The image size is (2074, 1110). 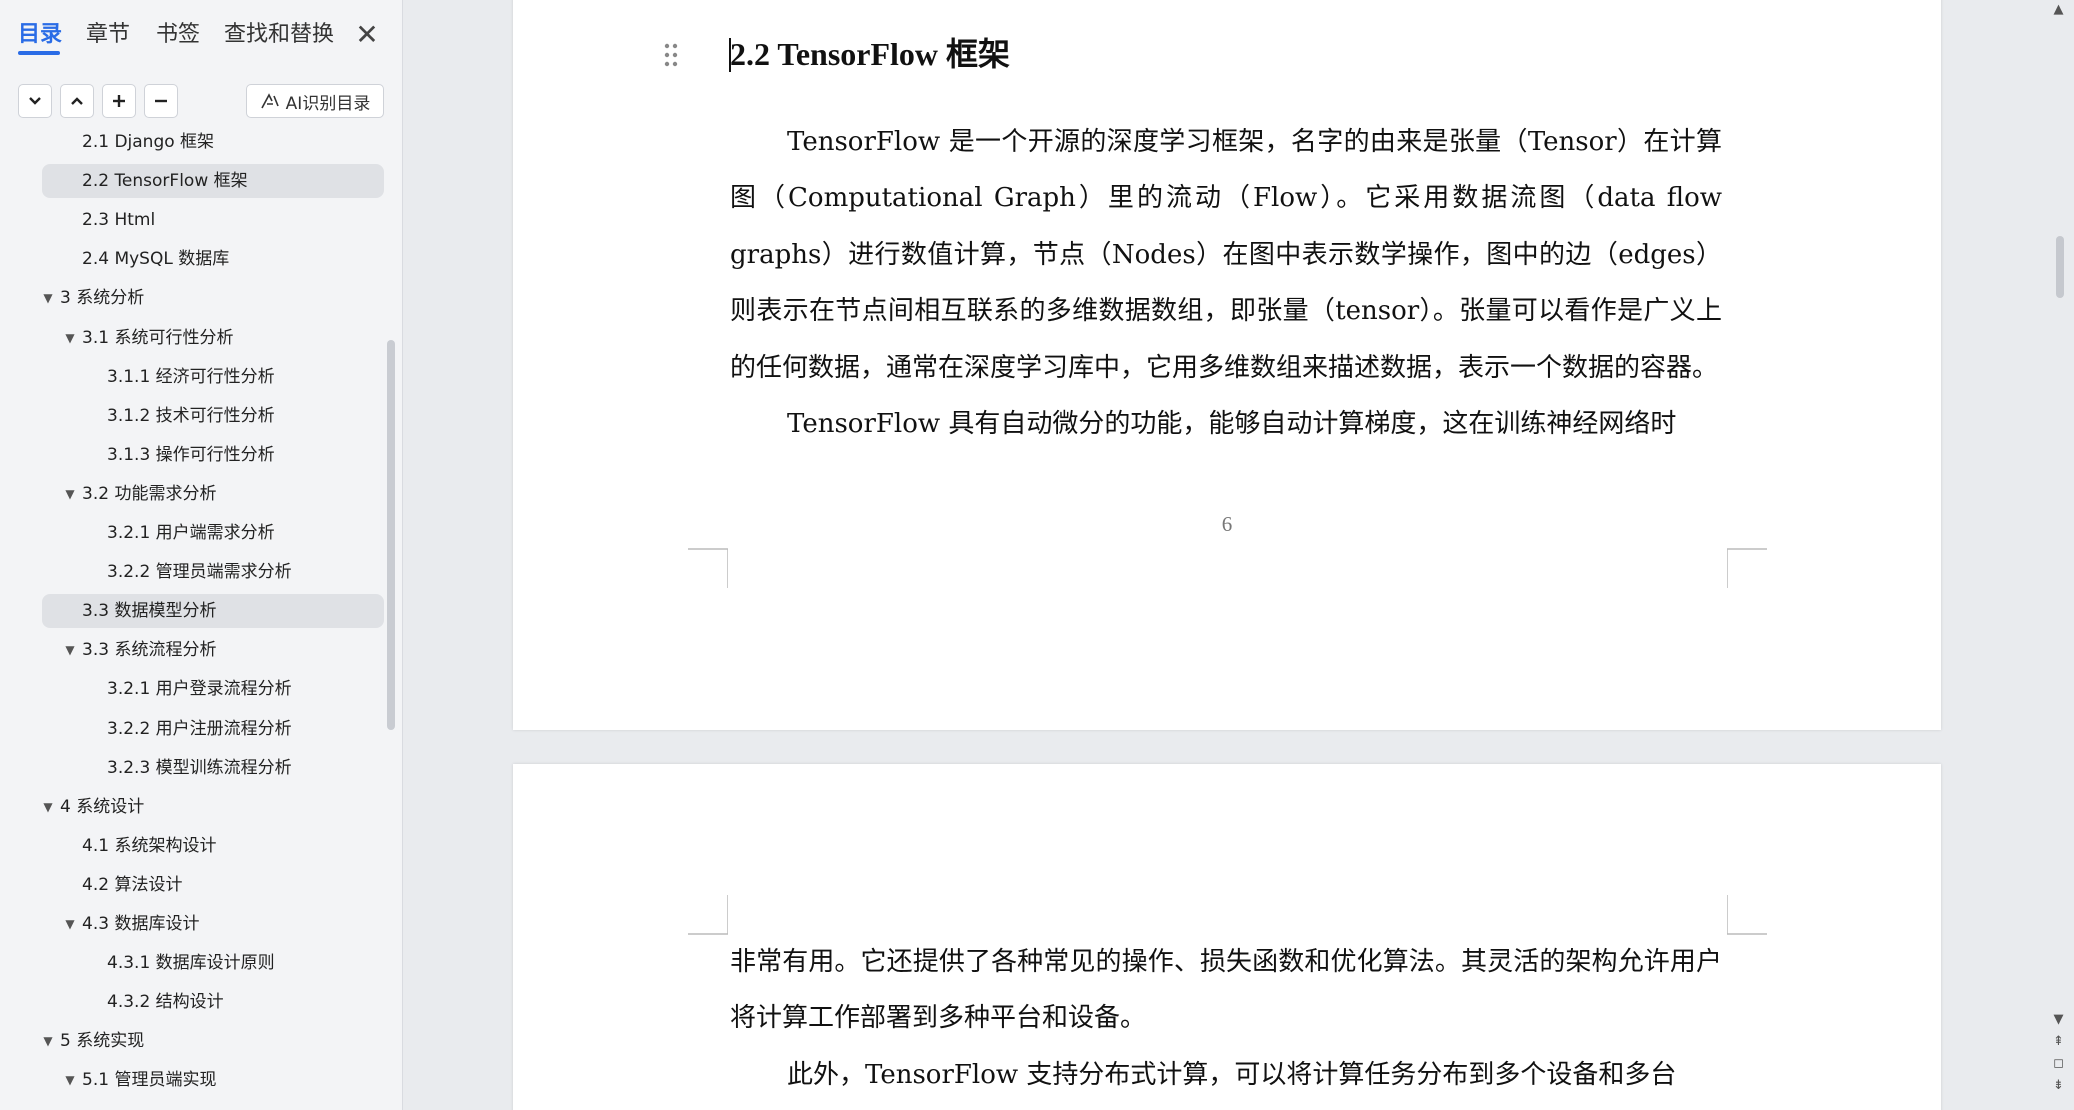 What do you see at coordinates (2058, 1019) in the screenshot?
I see `scroll-down-icon: ▼` at bounding box center [2058, 1019].